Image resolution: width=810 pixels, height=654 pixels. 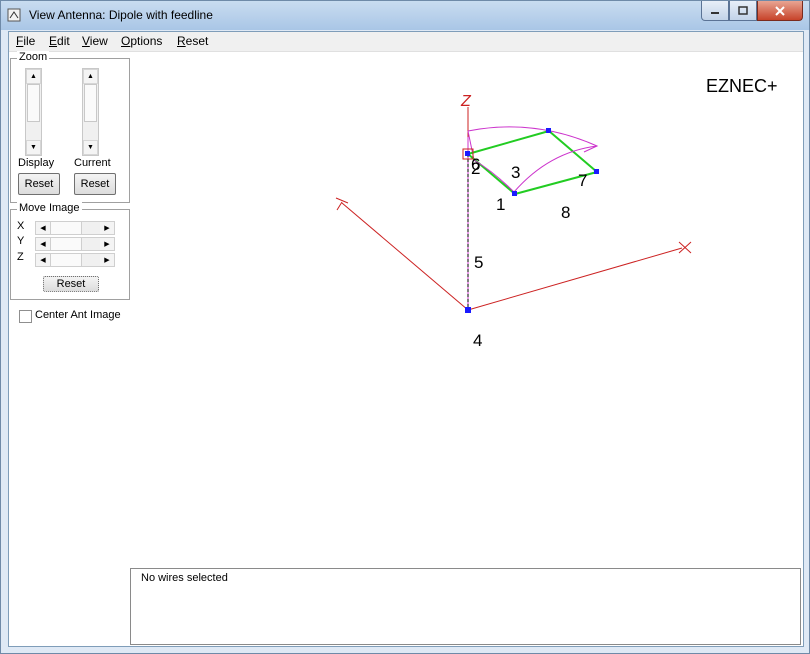 I want to click on center-ant-checkbox, so click(x=25, y=316).